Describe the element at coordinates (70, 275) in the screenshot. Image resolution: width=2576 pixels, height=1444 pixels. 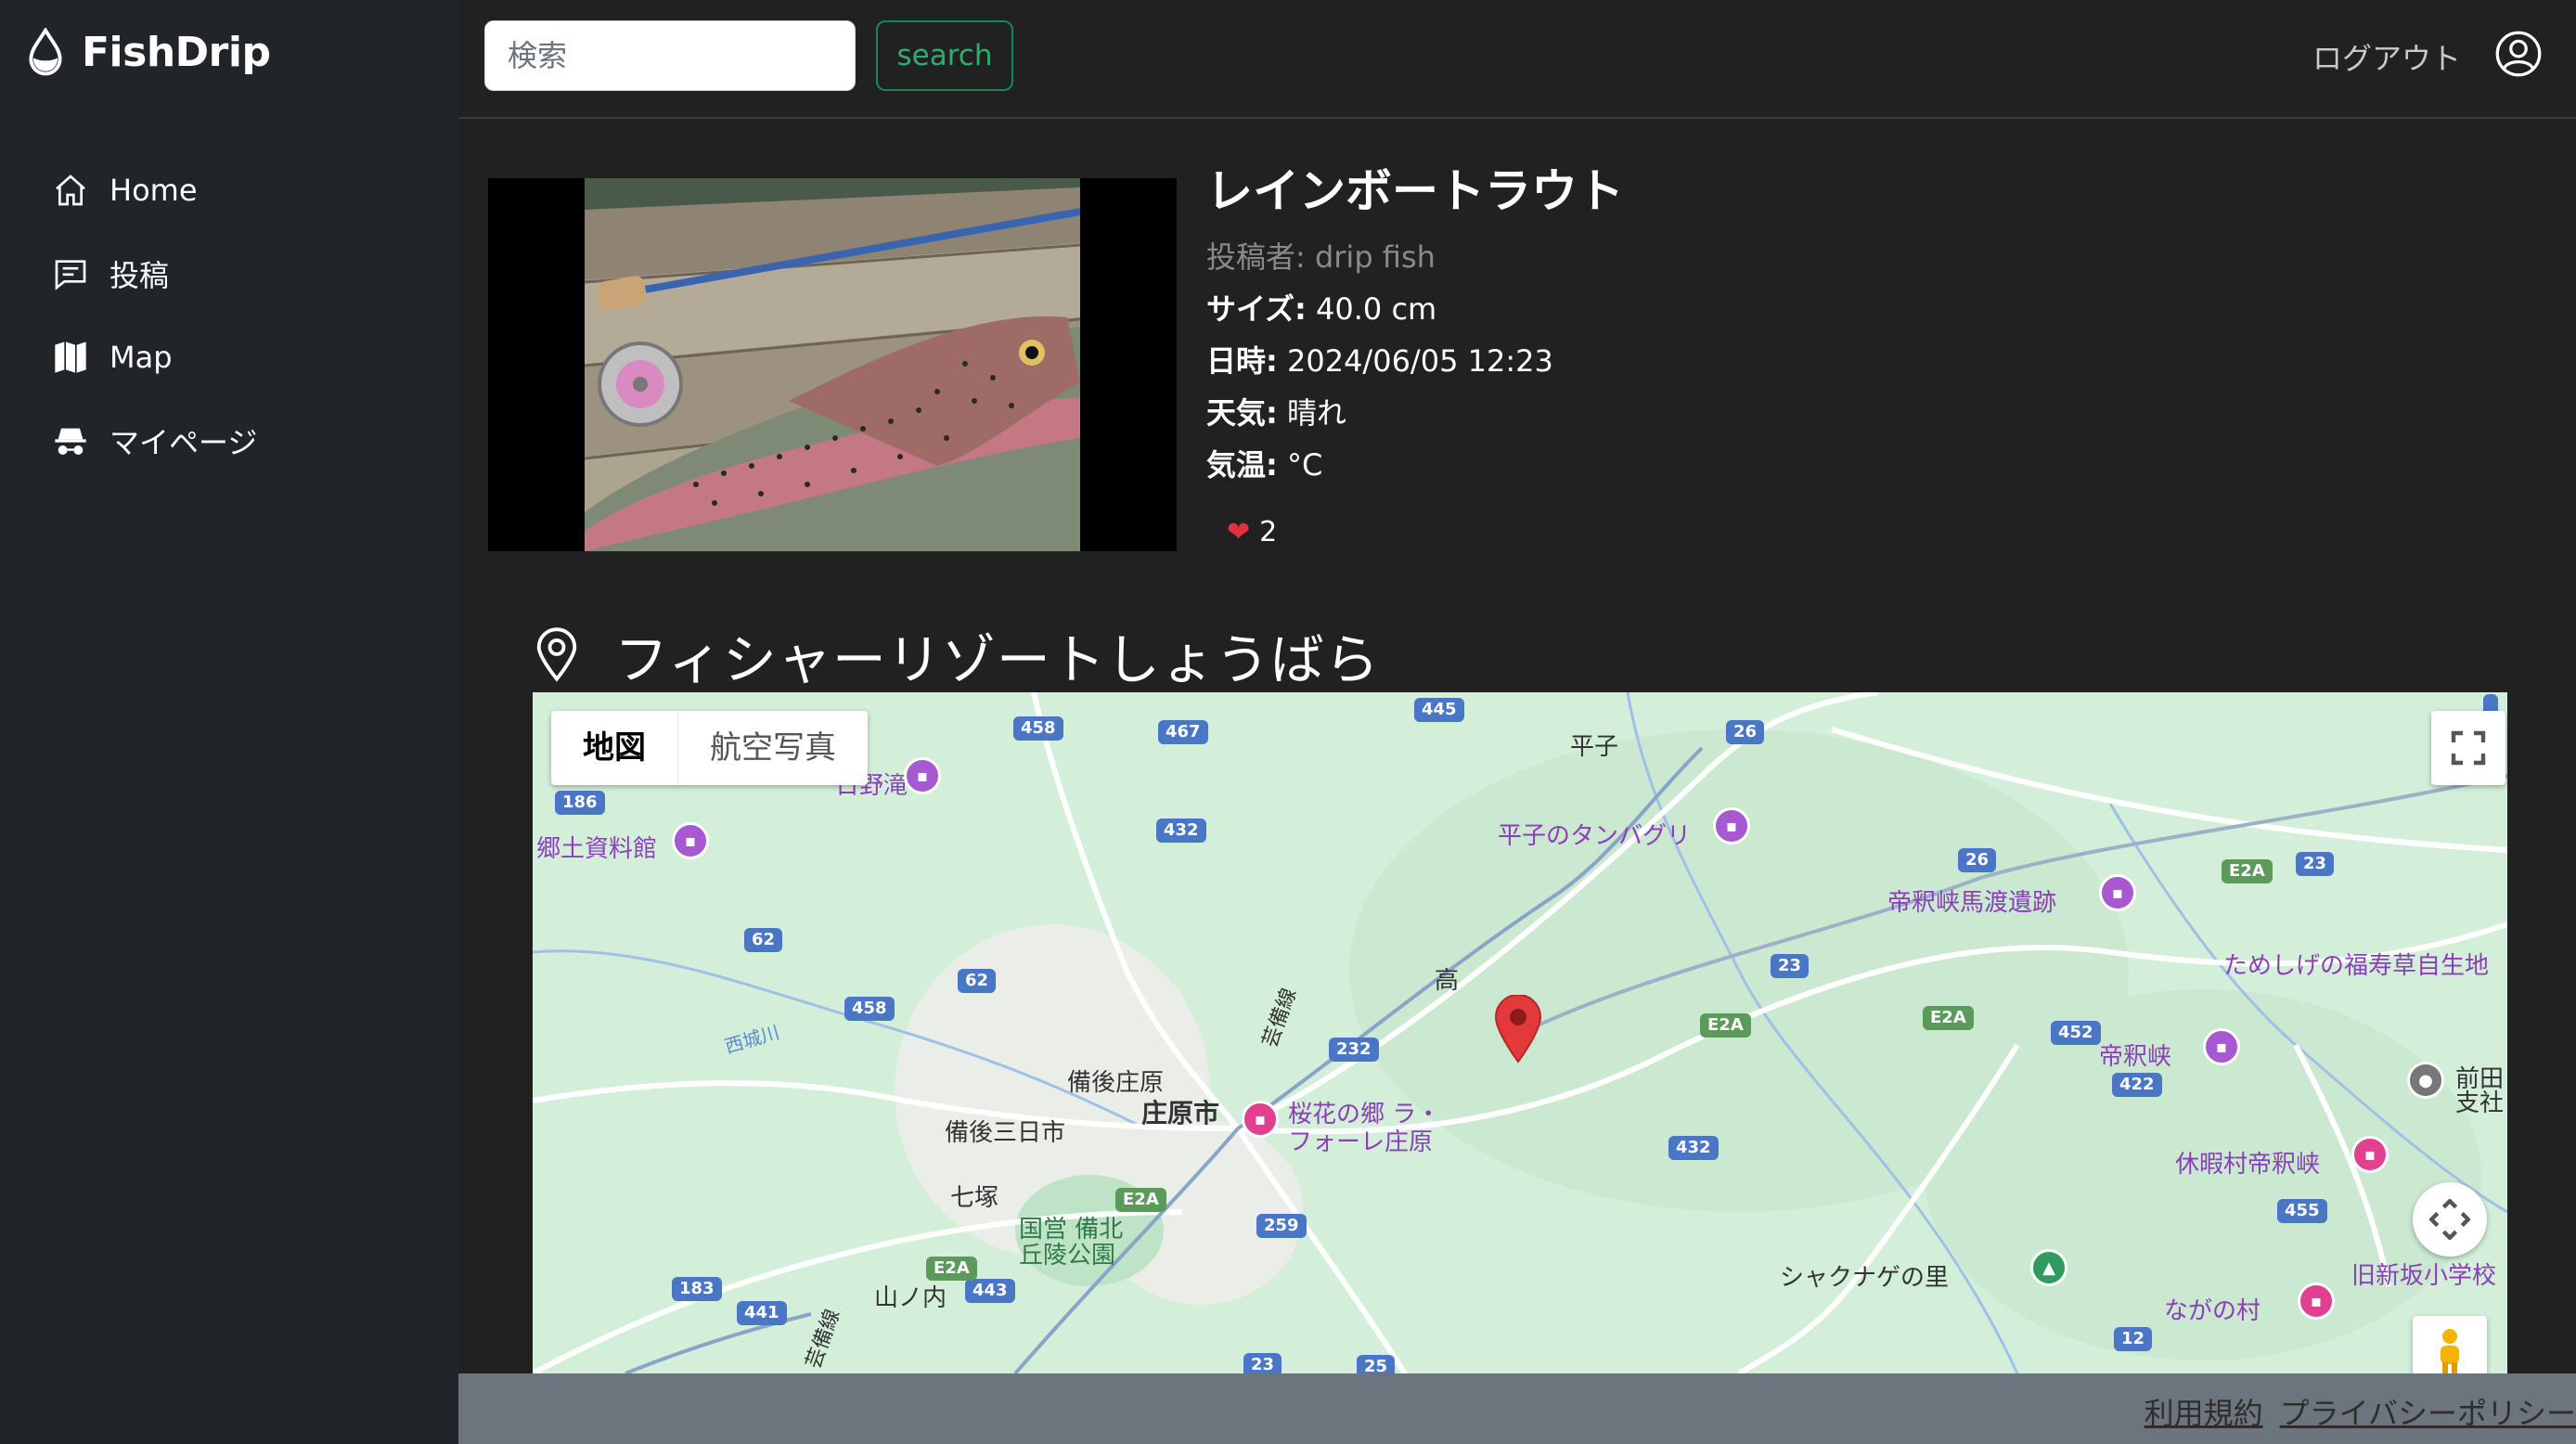
I see `chat-text-icon` at that location.